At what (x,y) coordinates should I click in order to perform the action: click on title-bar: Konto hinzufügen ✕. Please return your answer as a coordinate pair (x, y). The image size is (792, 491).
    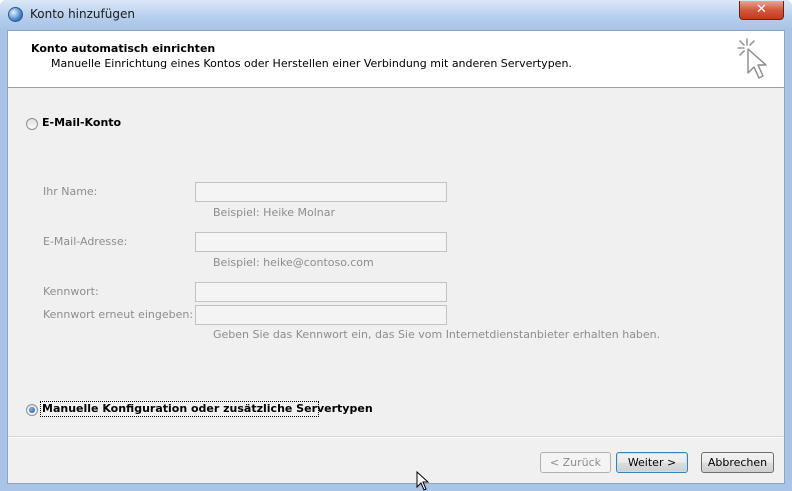
    Looking at the image, I should click on (396, 15).